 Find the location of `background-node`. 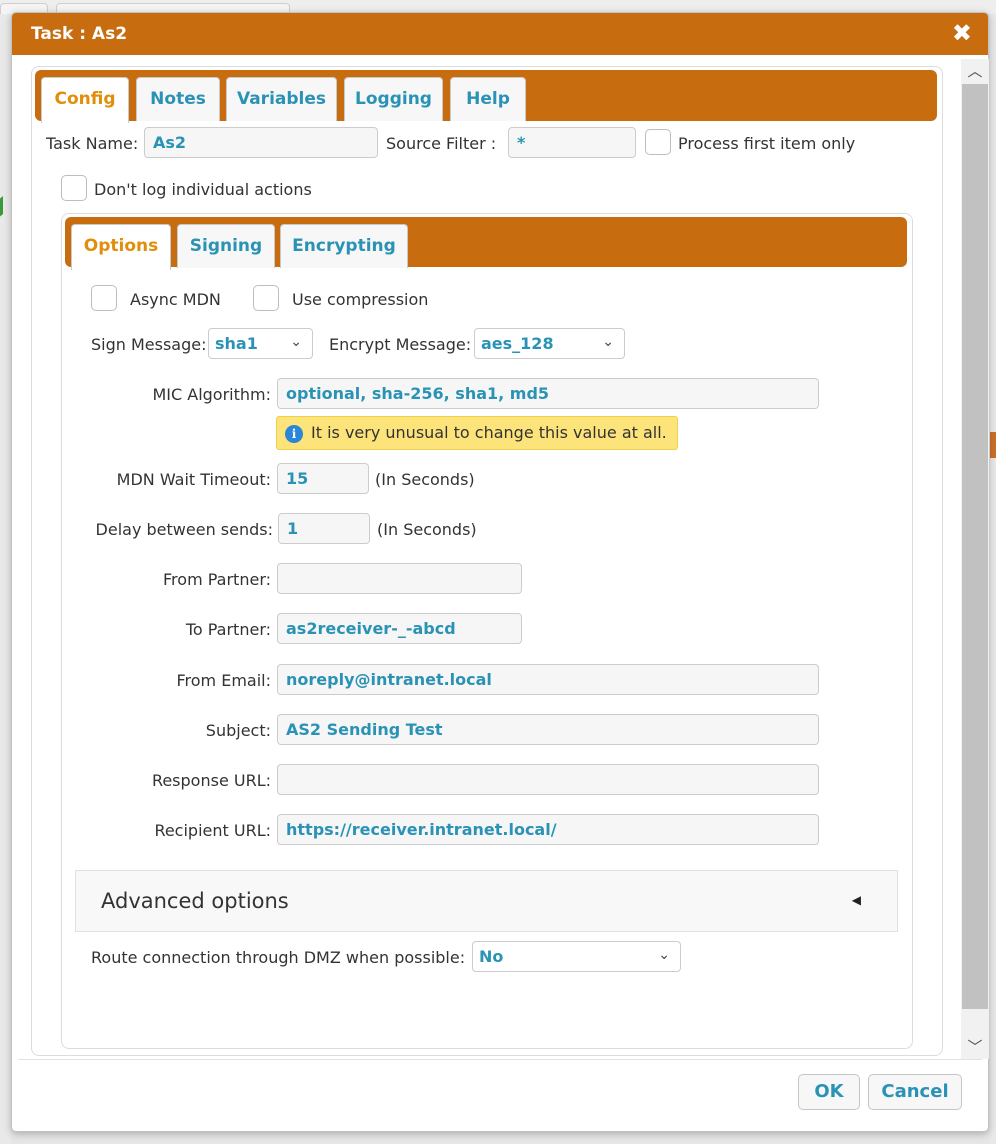

background-node is located at coordinates (993, 445).